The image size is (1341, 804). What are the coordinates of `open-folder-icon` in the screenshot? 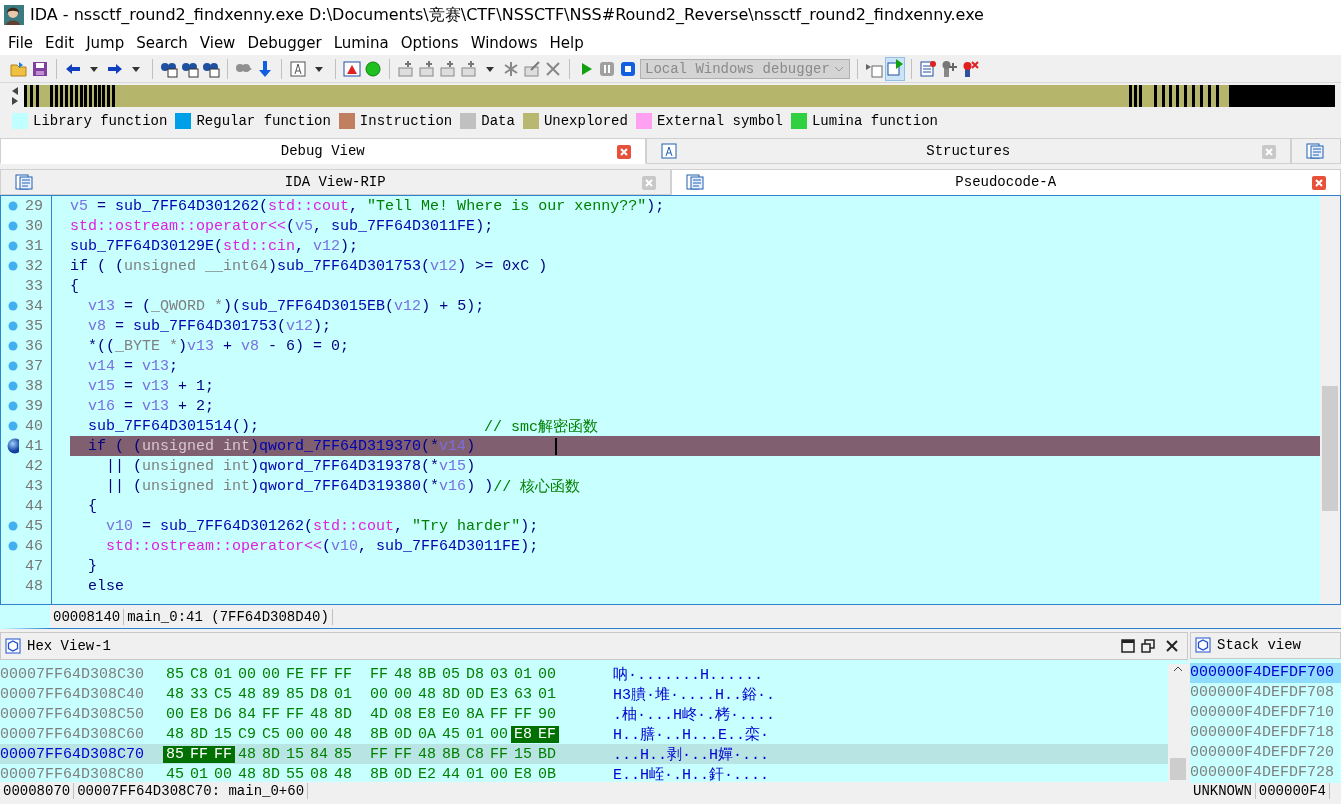 It's located at (19, 68).